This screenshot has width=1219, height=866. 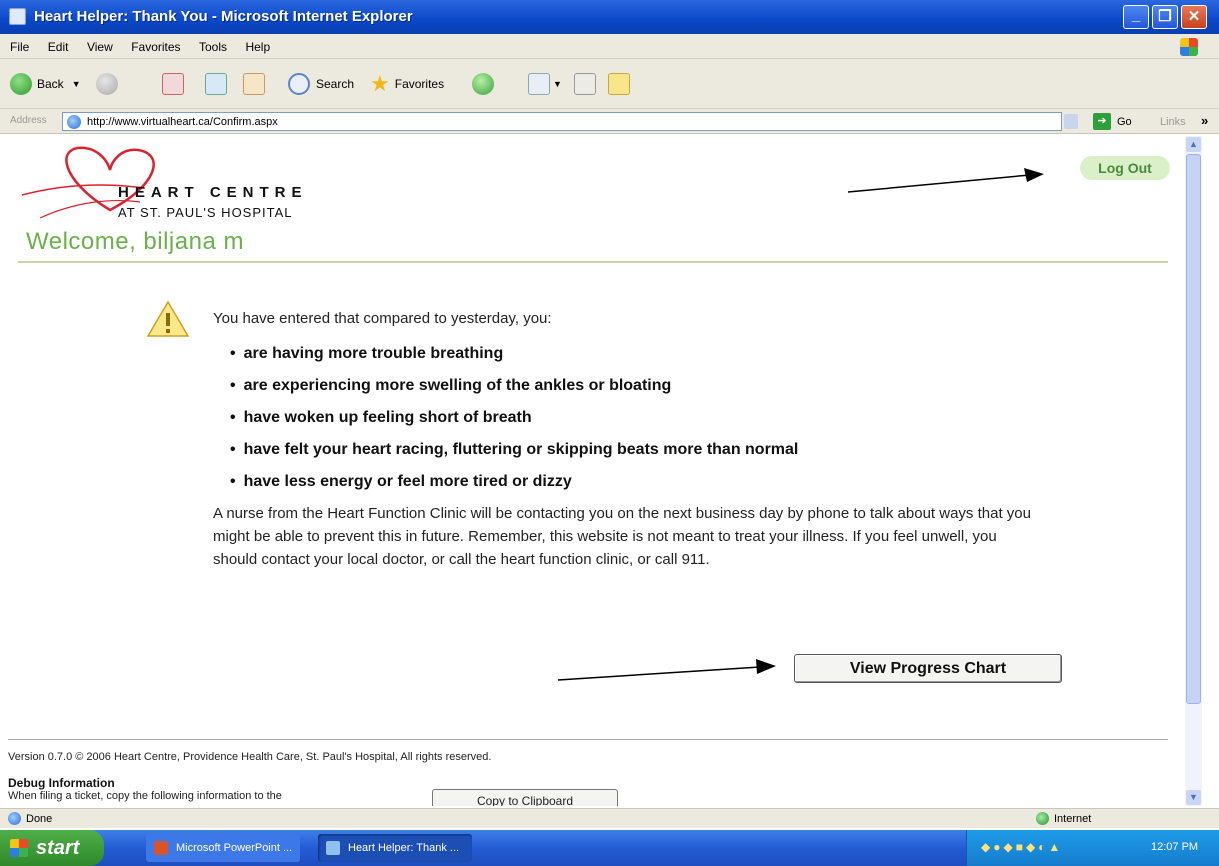 I want to click on menu-file: File, so click(x=19, y=47).